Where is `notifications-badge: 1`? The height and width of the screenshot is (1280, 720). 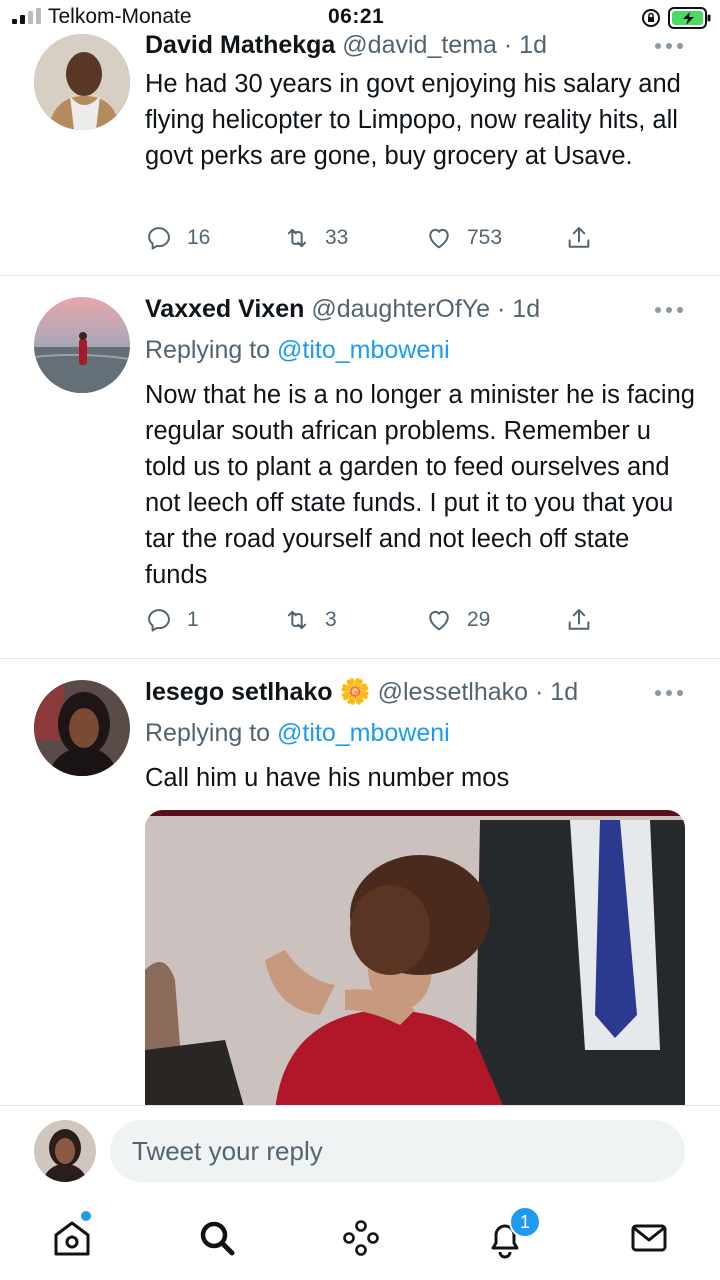 notifications-badge: 1 is located at coordinates (525, 1222).